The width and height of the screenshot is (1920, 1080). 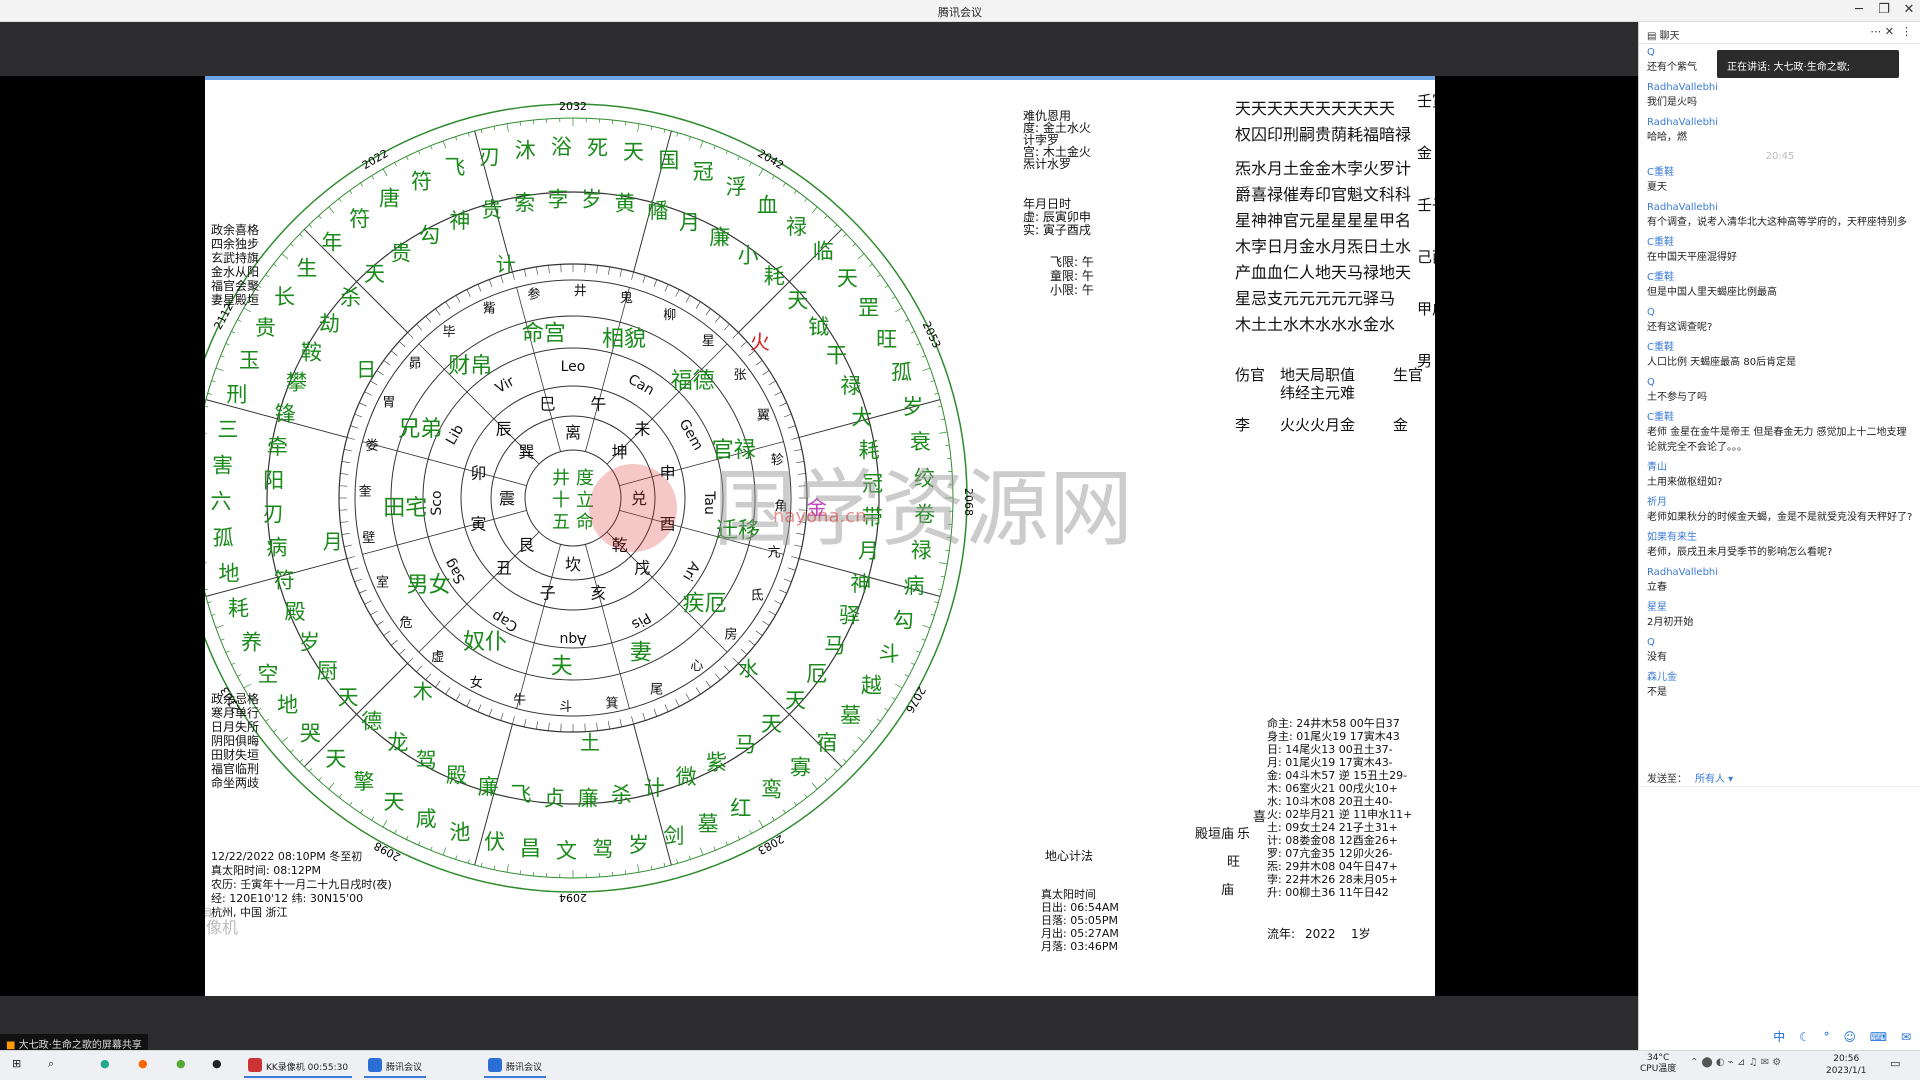 I want to click on planet-mark: 月, so click(x=333, y=541).